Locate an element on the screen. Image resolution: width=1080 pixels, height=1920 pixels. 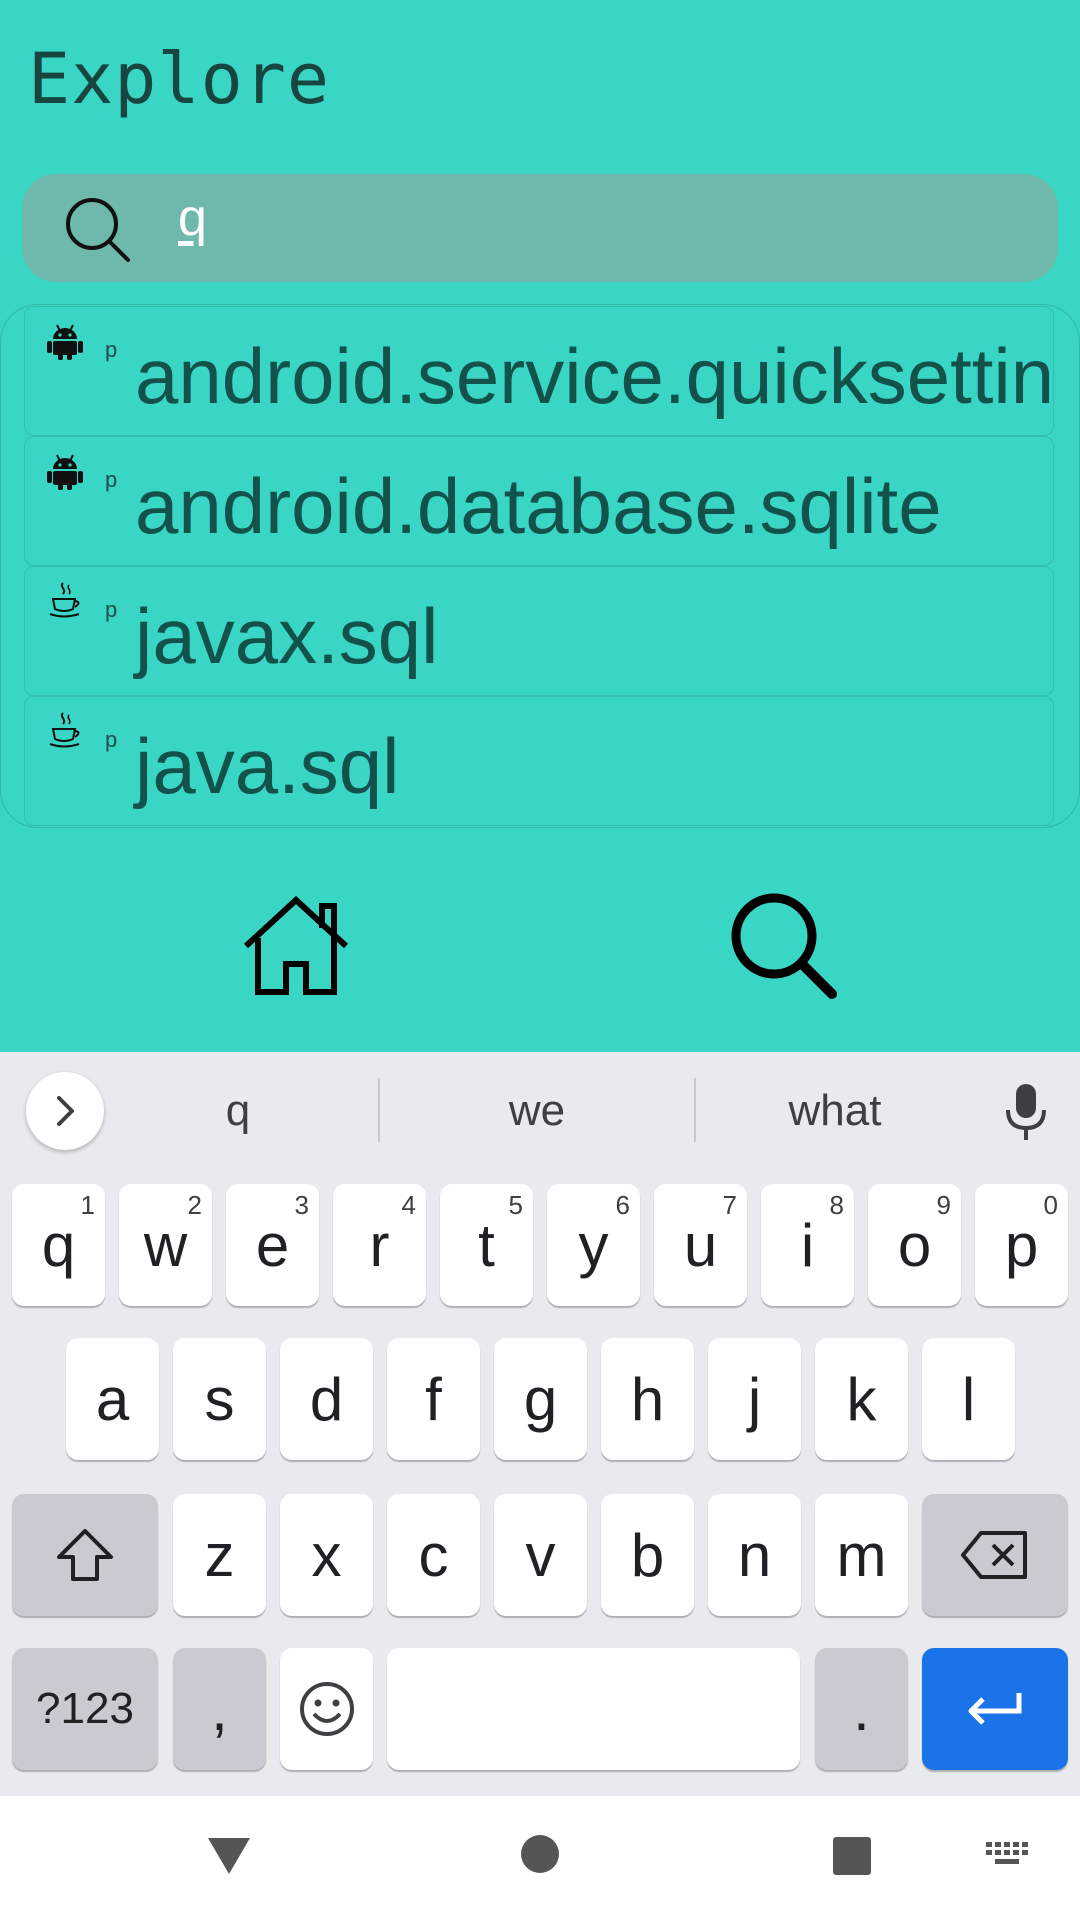
suggestion-3: what is located at coordinates (835, 1111).